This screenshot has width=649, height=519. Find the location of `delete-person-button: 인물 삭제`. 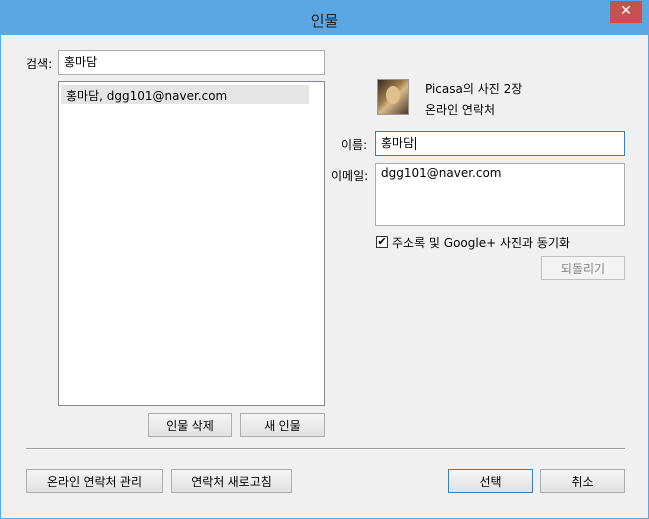

delete-person-button: 인물 삭제 is located at coordinates (190, 425).